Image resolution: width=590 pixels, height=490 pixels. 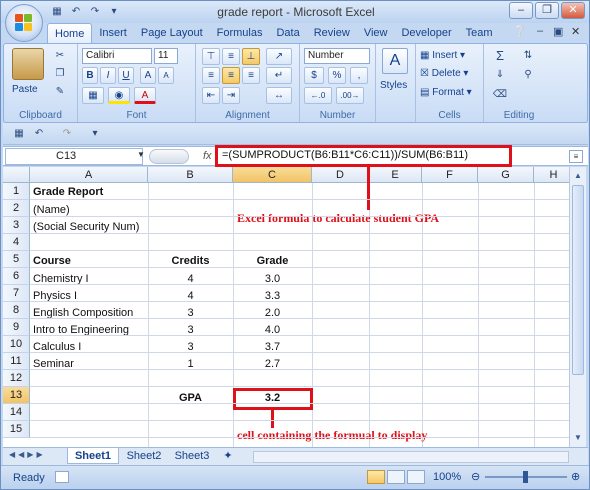 I want to click on row-header: 3, so click(x=16, y=225).